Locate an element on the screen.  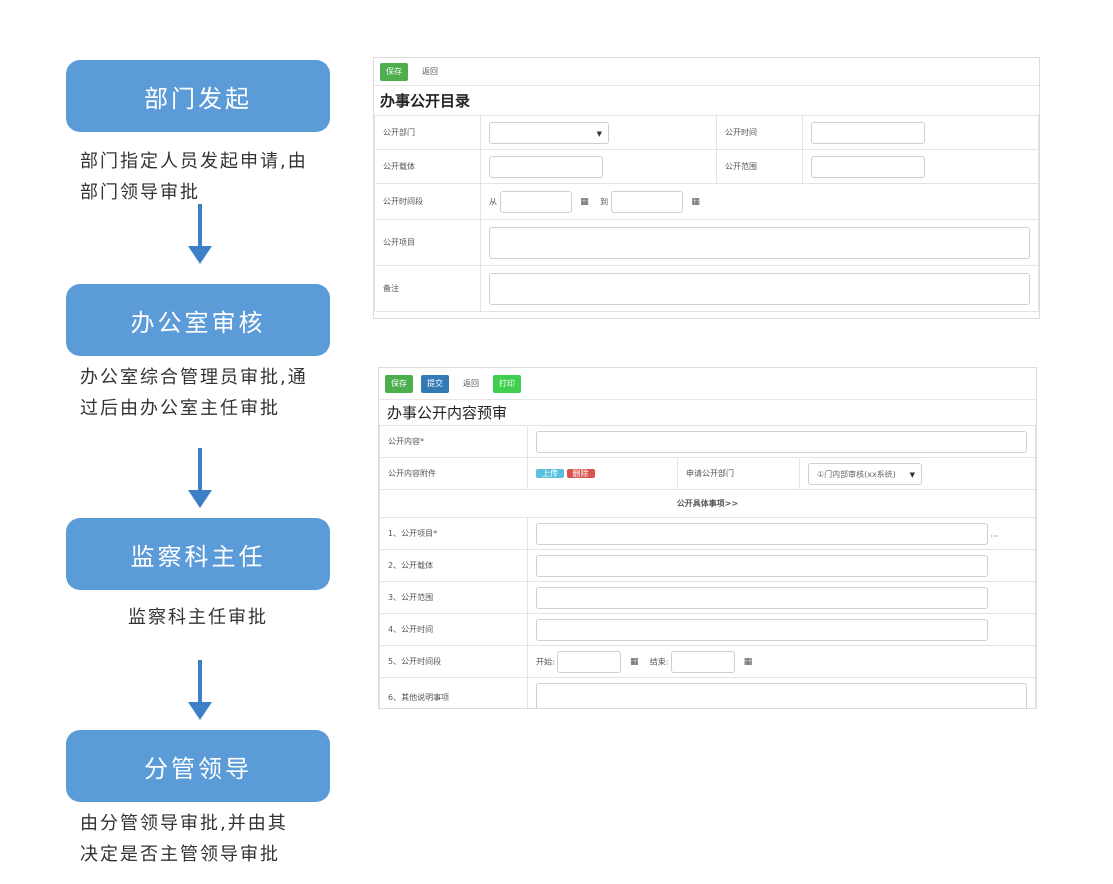
field-label: 3、公开范围 is located at coordinates (453, 597).